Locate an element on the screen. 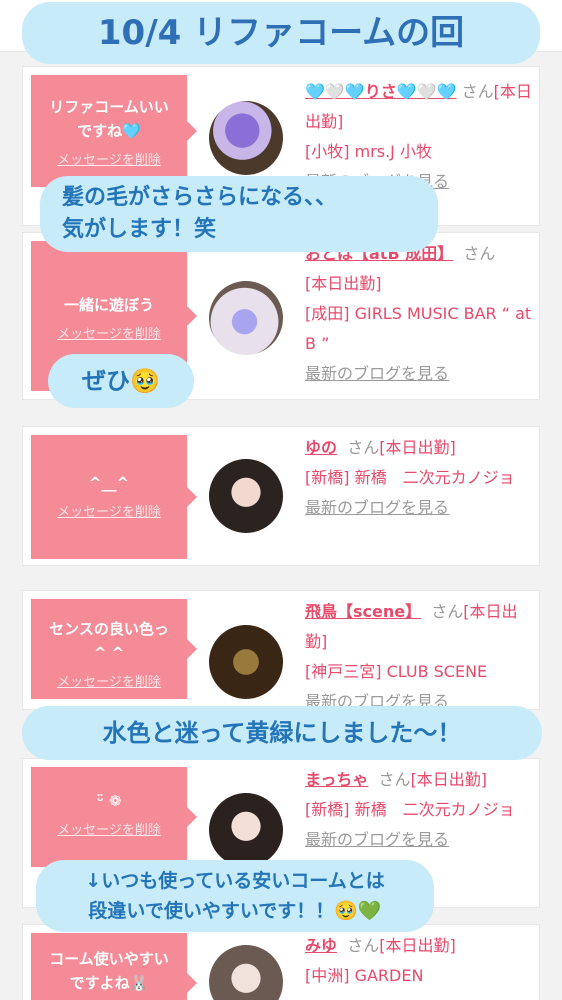 This screenshot has width=562, height=1000. message-card: コーム使いやすい ですよね🐰 みゆ さん[本日出勤] [中洲] GARDEN is located at coordinates (281, 962).